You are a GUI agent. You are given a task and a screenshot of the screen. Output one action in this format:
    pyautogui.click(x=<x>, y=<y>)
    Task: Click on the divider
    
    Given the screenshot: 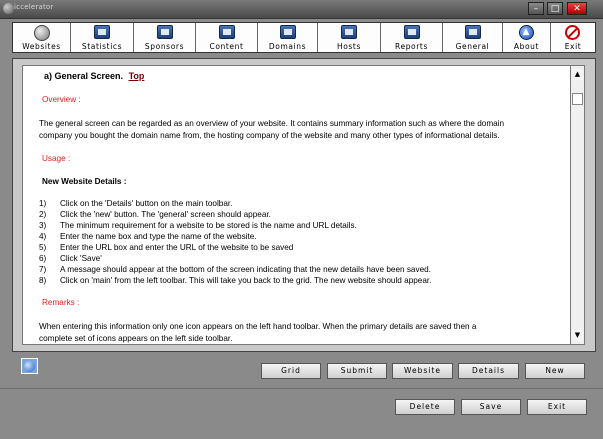 What is the action you would take?
    pyautogui.click(x=301, y=388)
    